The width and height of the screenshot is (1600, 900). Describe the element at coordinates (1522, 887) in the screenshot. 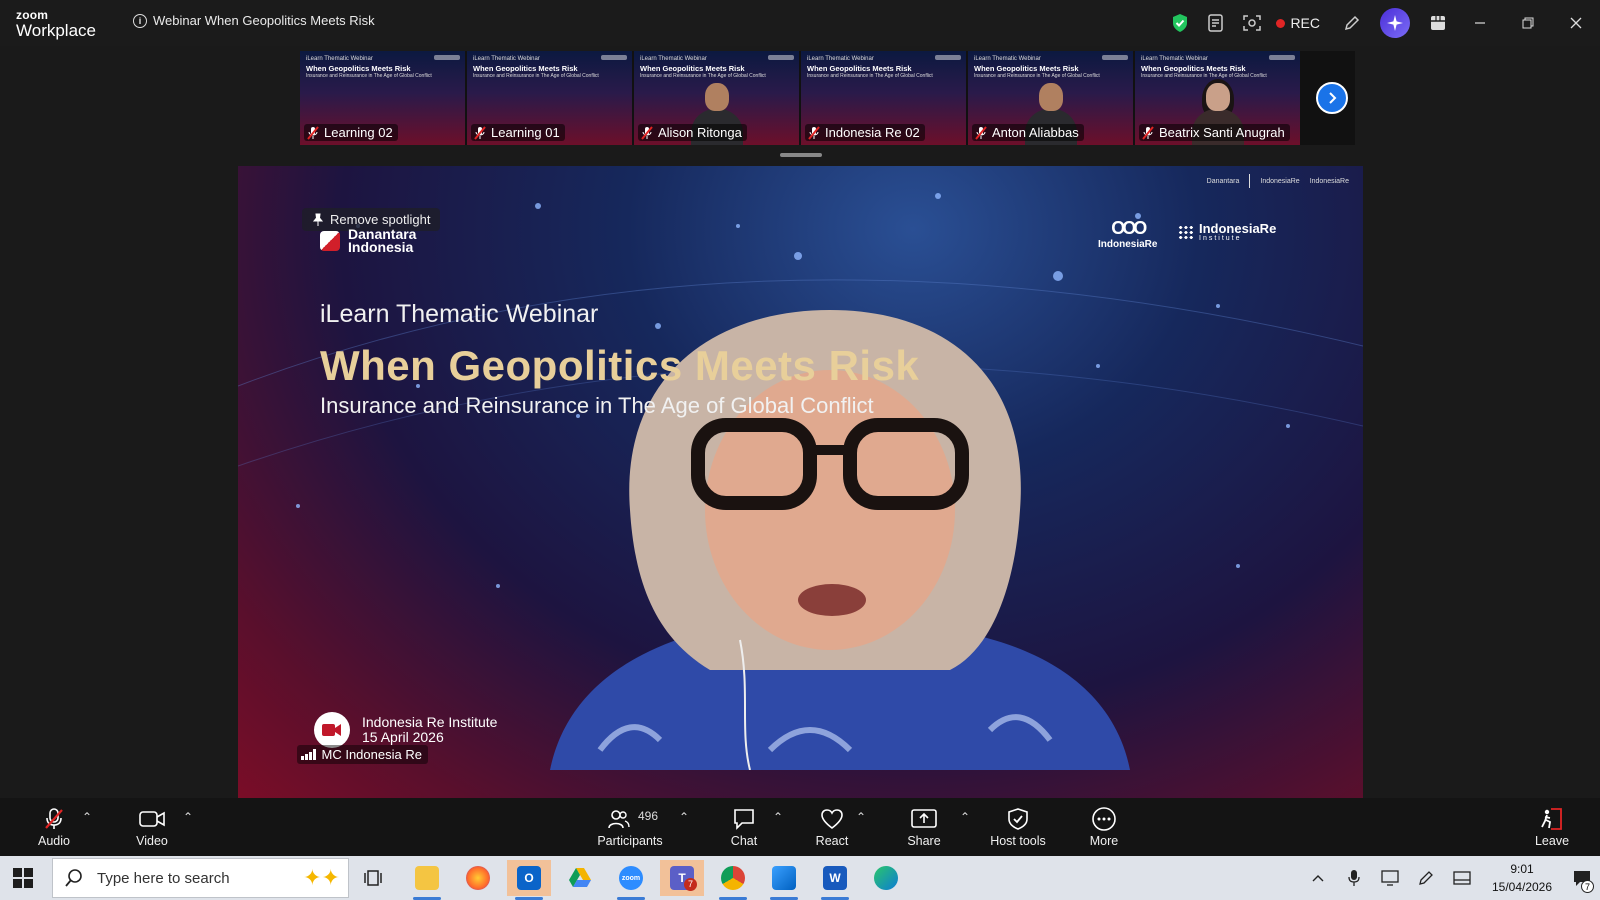

I see `clock-date: 15/04/2026` at that location.